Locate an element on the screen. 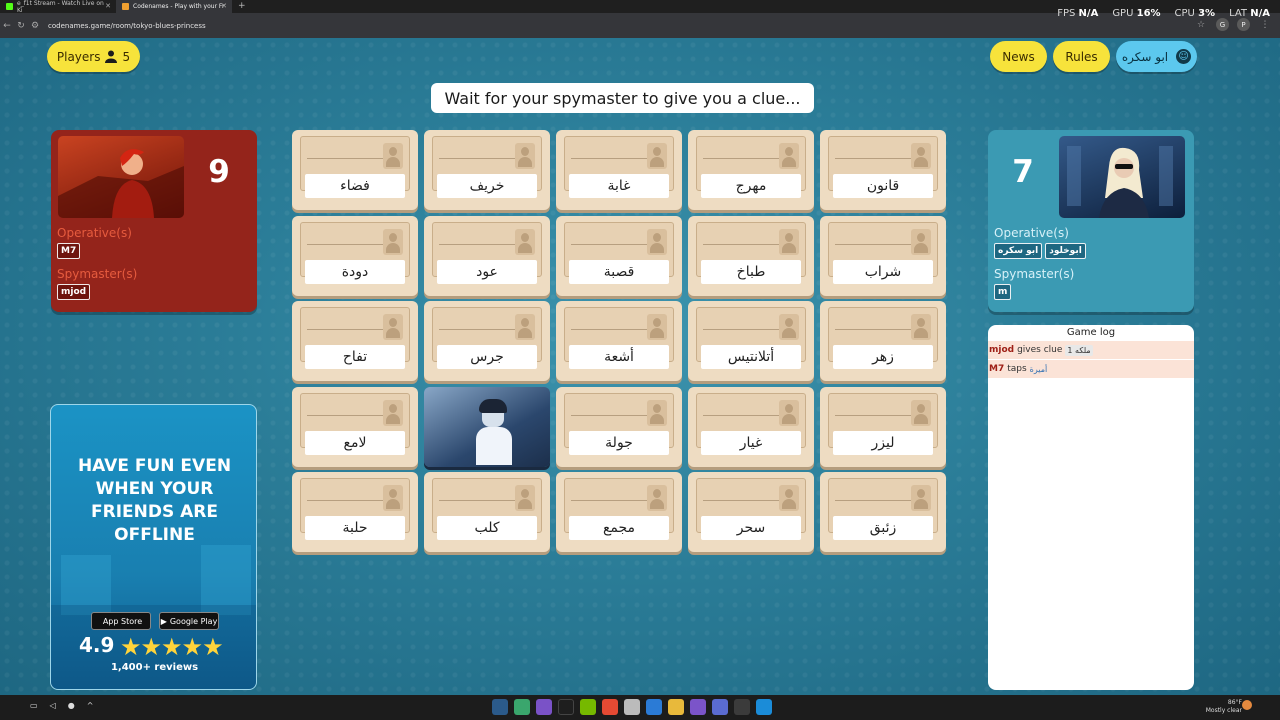  red-team-portrait is located at coordinates (121, 177).